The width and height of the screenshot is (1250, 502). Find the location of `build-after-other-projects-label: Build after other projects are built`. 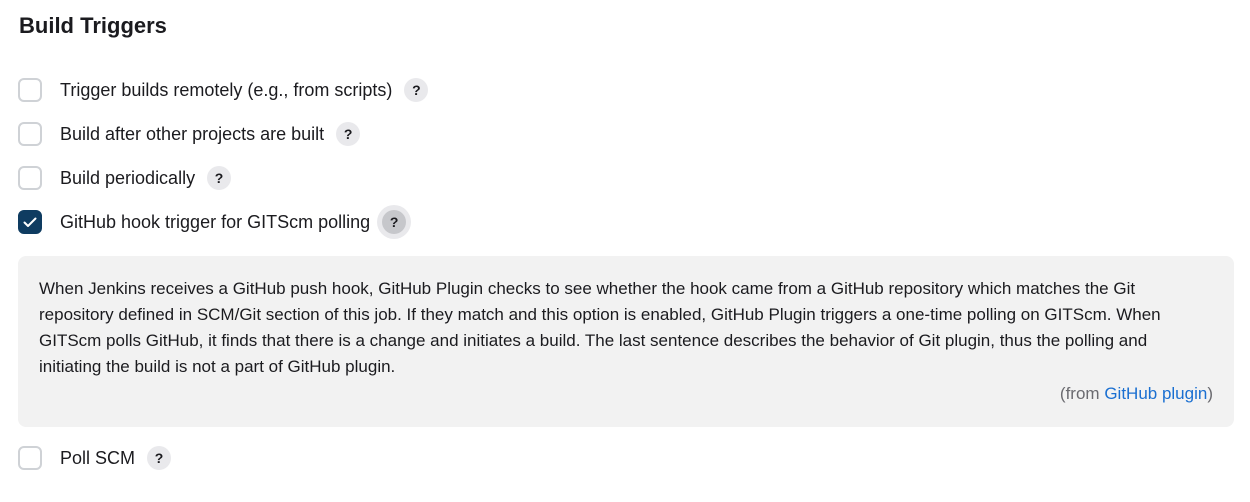

build-after-other-projects-label: Build after other projects are built is located at coordinates (192, 134).